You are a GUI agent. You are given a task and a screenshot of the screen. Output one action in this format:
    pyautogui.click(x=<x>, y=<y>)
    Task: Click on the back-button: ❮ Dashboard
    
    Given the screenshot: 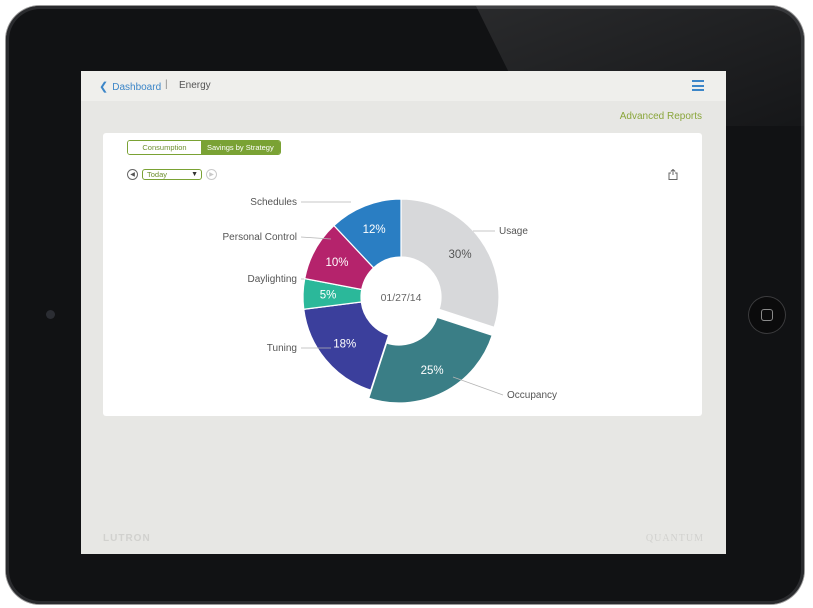 What is the action you would take?
    pyautogui.click(x=130, y=86)
    